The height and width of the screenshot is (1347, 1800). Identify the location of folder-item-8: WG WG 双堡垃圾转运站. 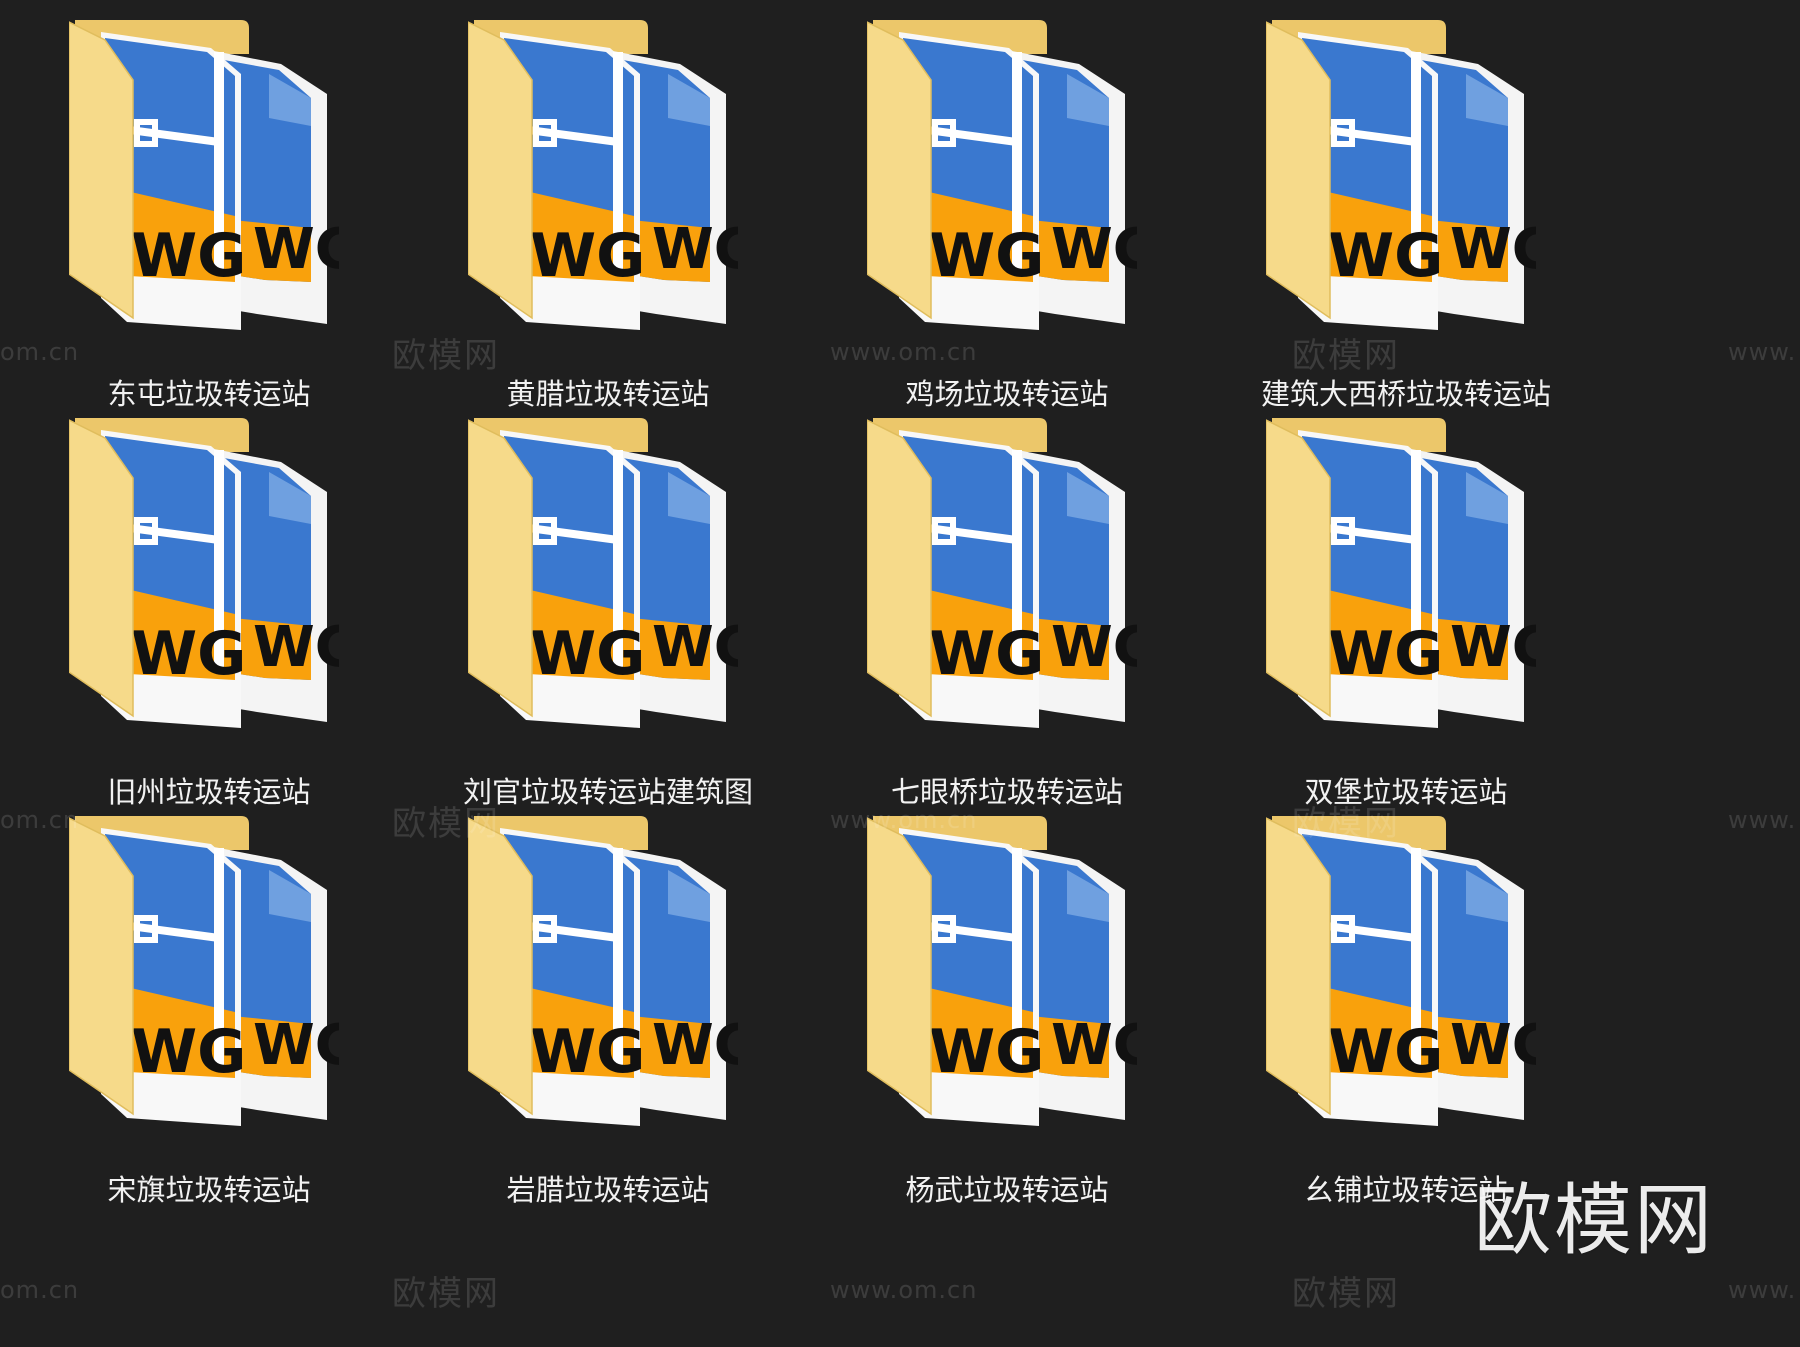
(1423, 626).